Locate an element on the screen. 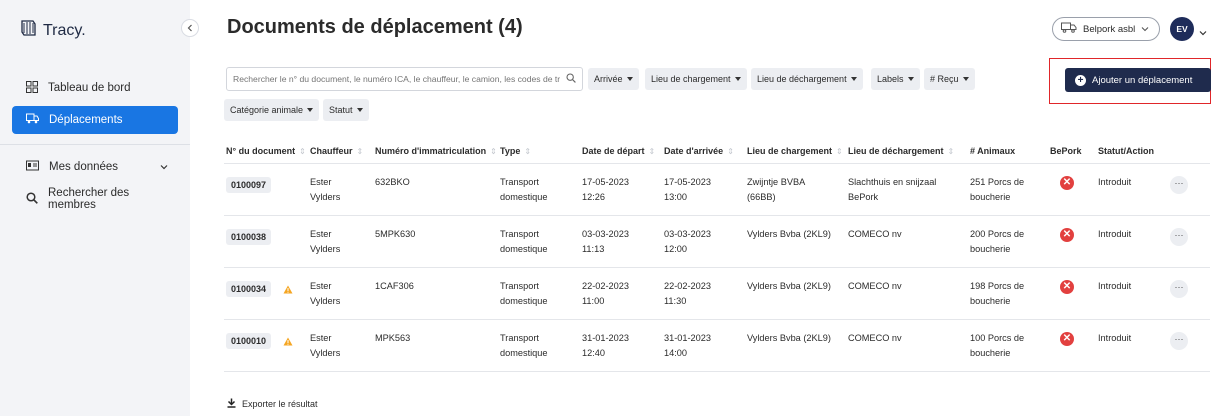  column-header-bepork: BePork is located at coordinates (1066, 151).